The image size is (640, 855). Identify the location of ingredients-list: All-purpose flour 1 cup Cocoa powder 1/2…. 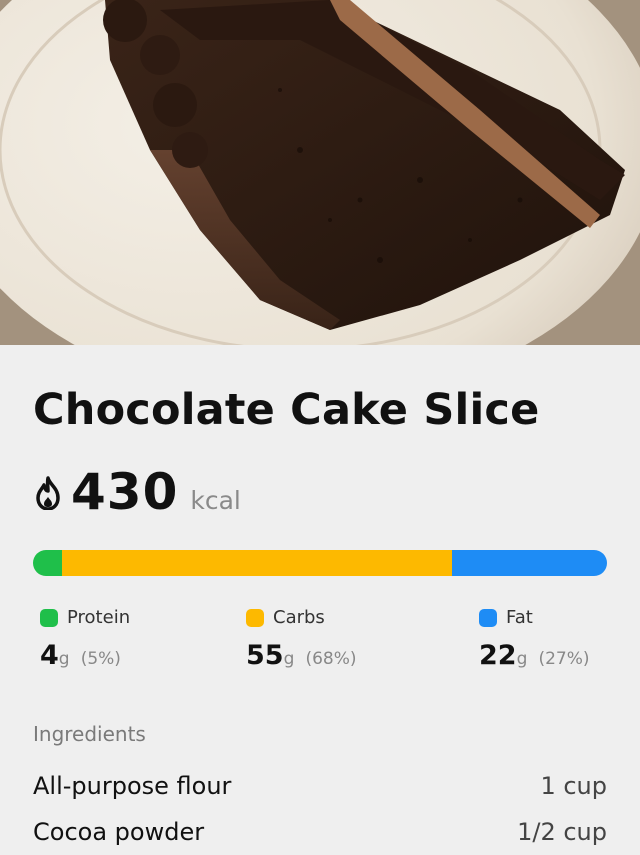
(320, 809).